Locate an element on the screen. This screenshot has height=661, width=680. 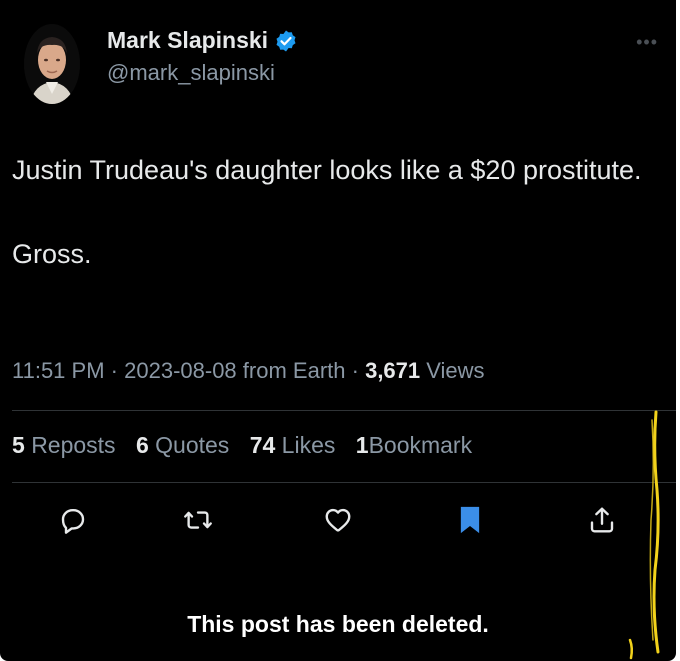
verified-badge-icon is located at coordinates (286, 41).